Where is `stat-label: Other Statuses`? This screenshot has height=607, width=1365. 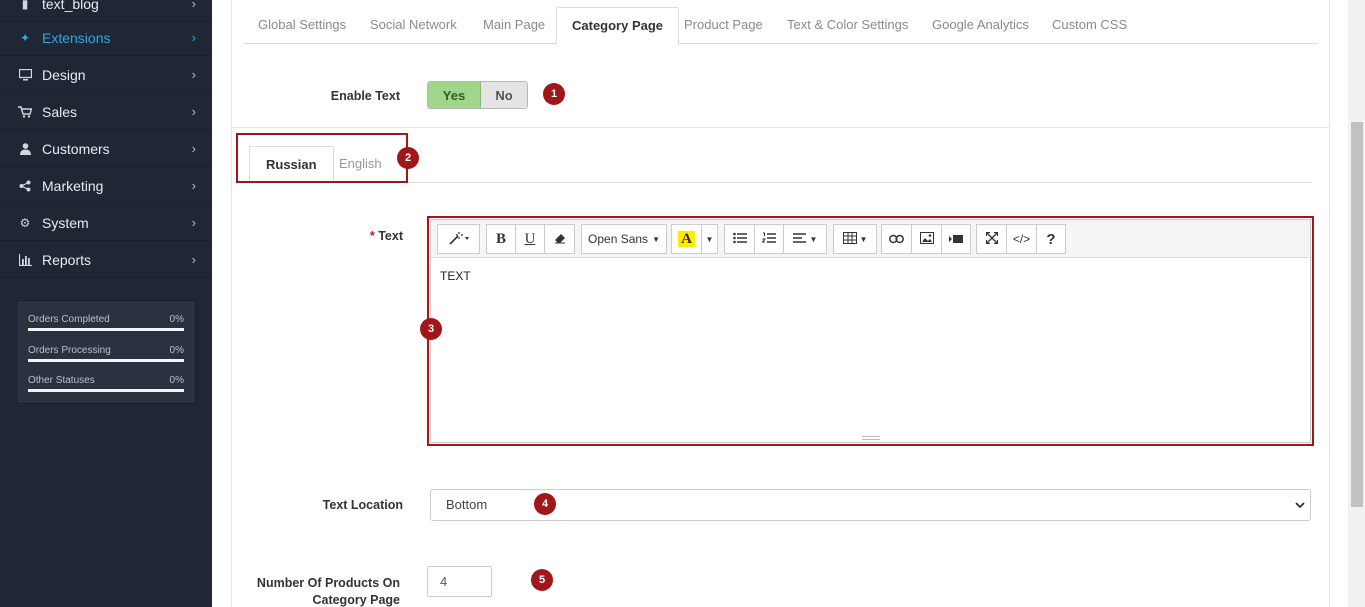
stat-label: Other Statuses is located at coordinates (61, 380).